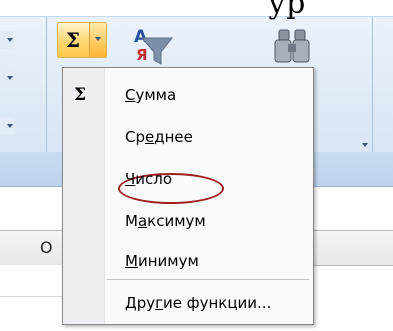 This screenshot has width=393, height=331. I want to click on column-header-o: O, so click(46, 248).